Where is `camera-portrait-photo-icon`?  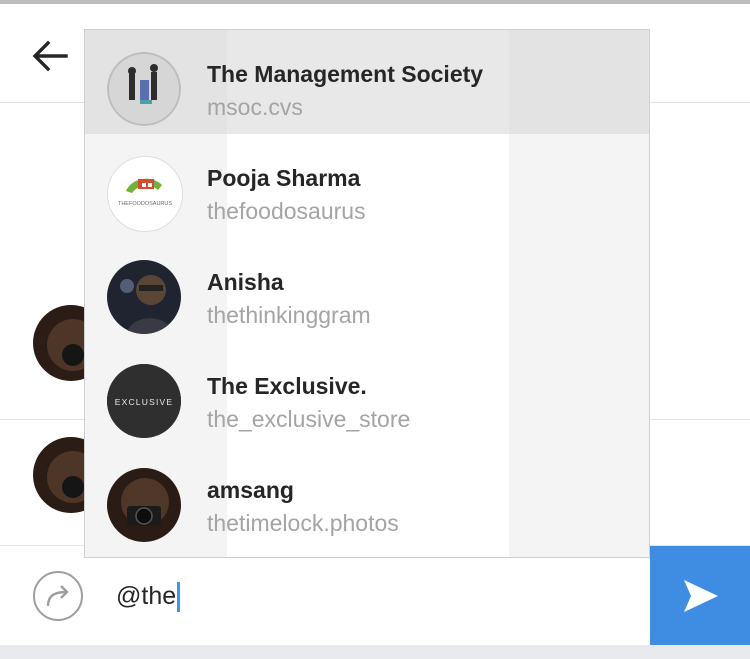 camera-portrait-photo-icon is located at coordinates (144, 505).